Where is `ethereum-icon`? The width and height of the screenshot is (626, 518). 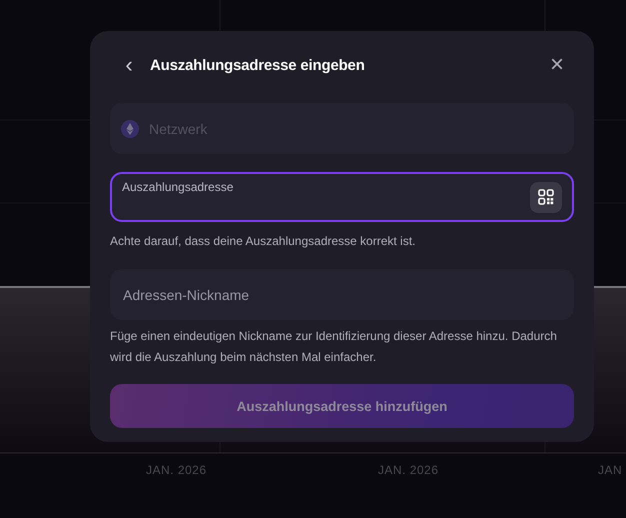
ethereum-icon is located at coordinates (130, 129).